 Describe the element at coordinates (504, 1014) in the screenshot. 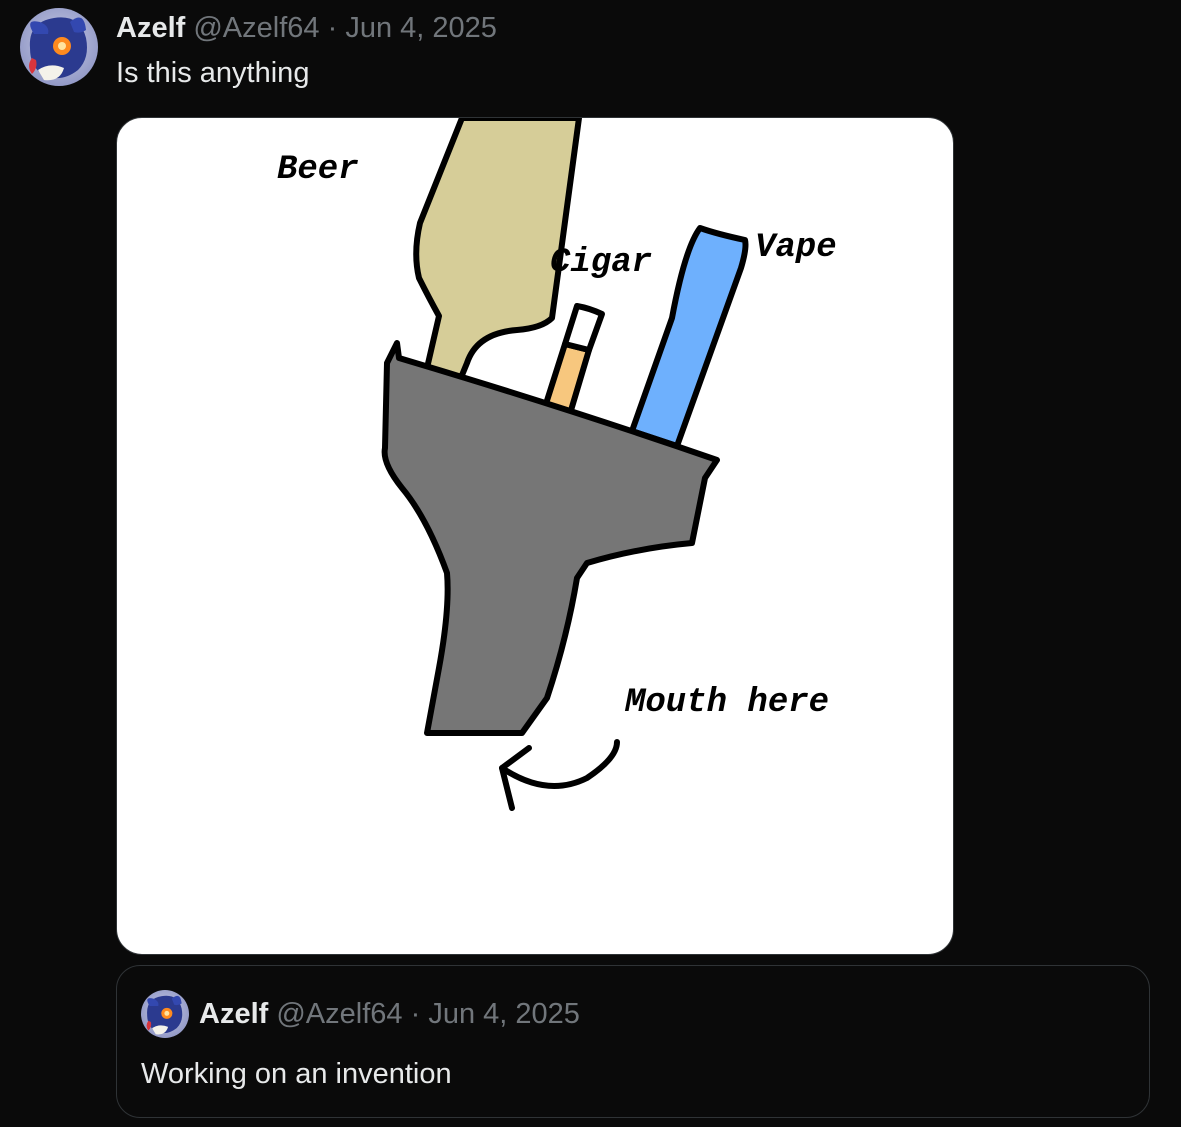

I see `quoted-tweet-date: Jun 4, 2025` at that location.